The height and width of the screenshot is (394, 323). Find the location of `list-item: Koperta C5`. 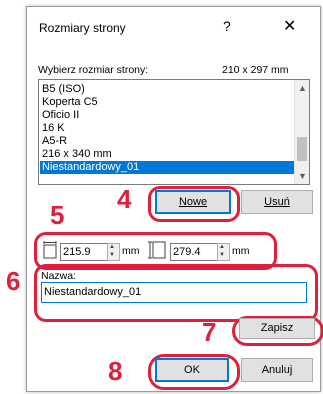

list-item: Koperta C5 is located at coordinates (167, 102).